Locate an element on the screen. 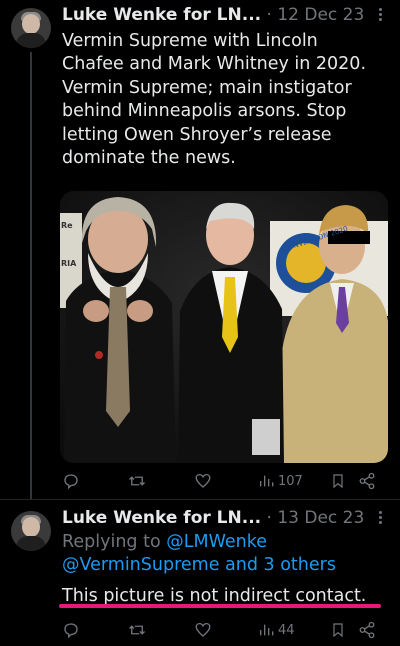  tweet-text-line: Vermin Supreme; main instigator is located at coordinates (207, 87).